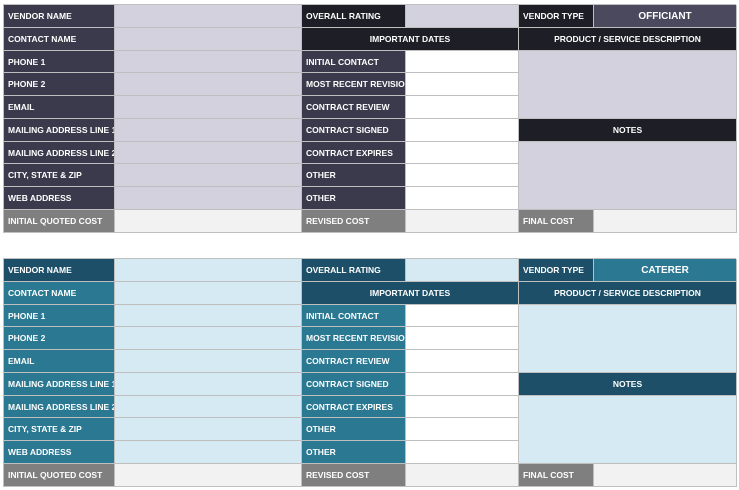  I want to click on vendor-type-value: CATERER, so click(665, 270).